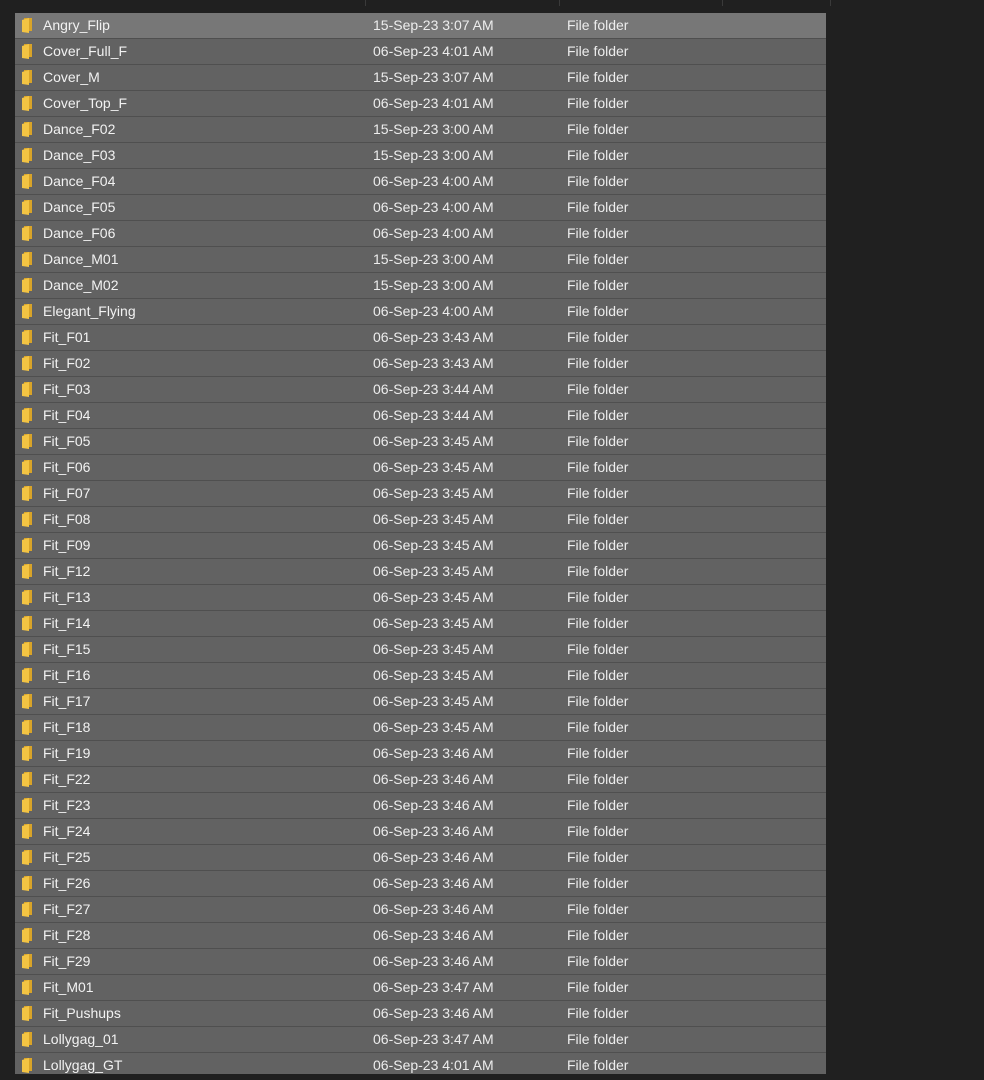 Image resolution: width=984 pixels, height=1080 pixels. I want to click on file-name: Cover_Full_F, so click(85, 51).